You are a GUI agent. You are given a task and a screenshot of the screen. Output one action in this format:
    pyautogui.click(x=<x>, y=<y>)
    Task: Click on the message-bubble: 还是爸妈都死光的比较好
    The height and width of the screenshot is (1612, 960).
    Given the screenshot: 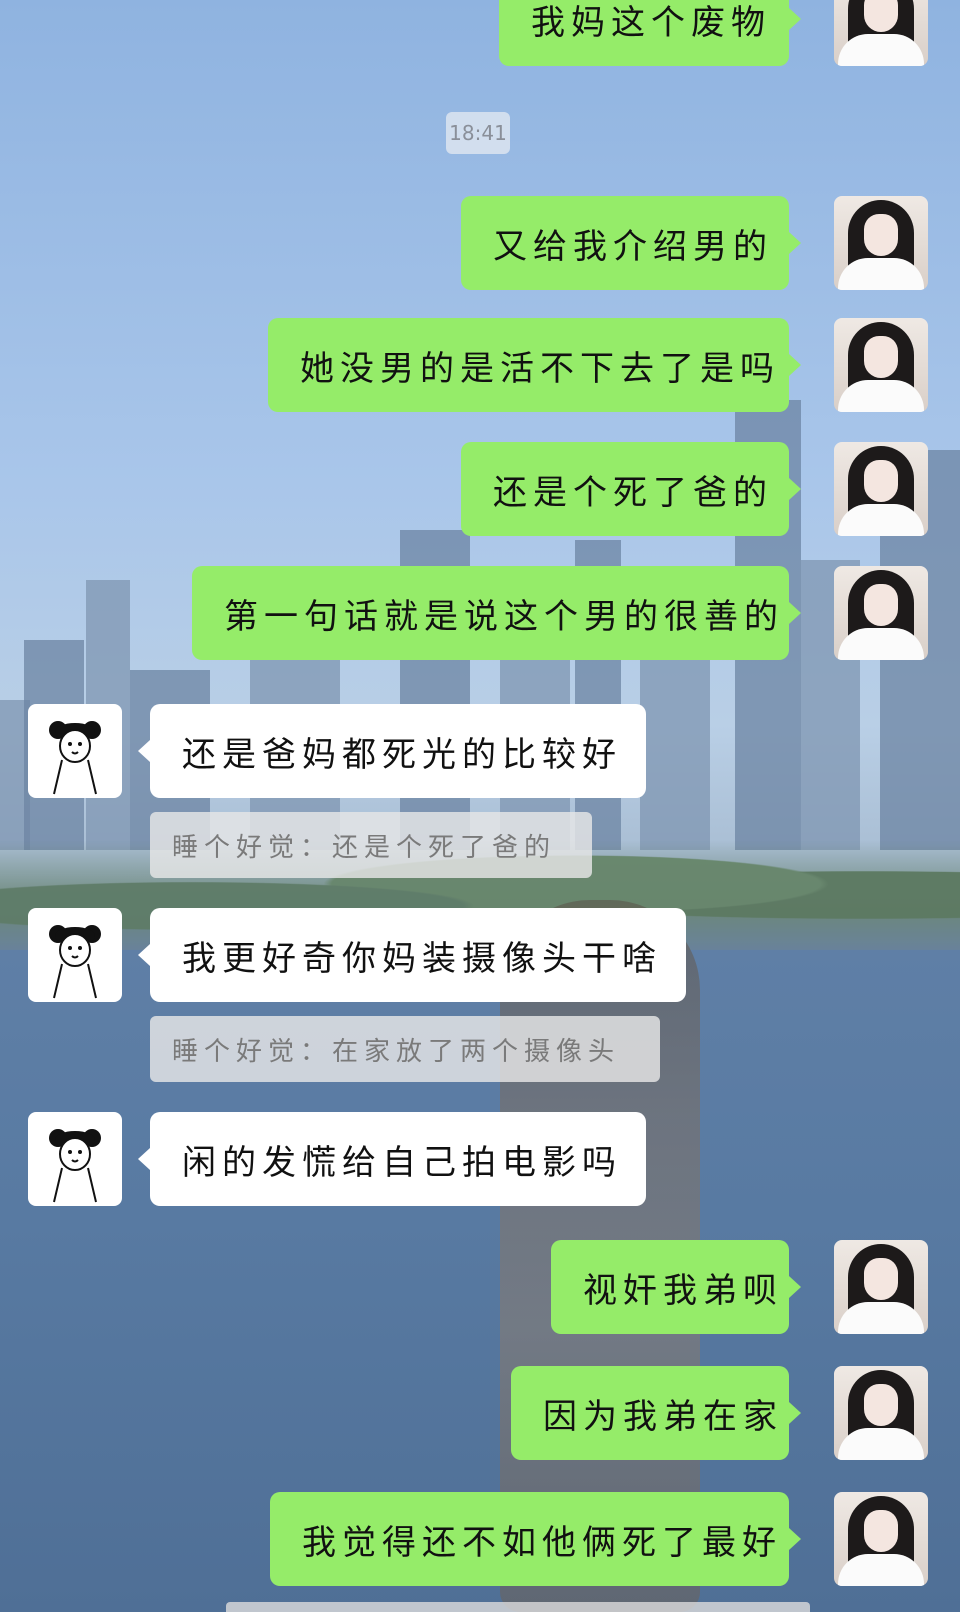 What is the action you would take?
    pyautogui.click(x=392, y=751)
    